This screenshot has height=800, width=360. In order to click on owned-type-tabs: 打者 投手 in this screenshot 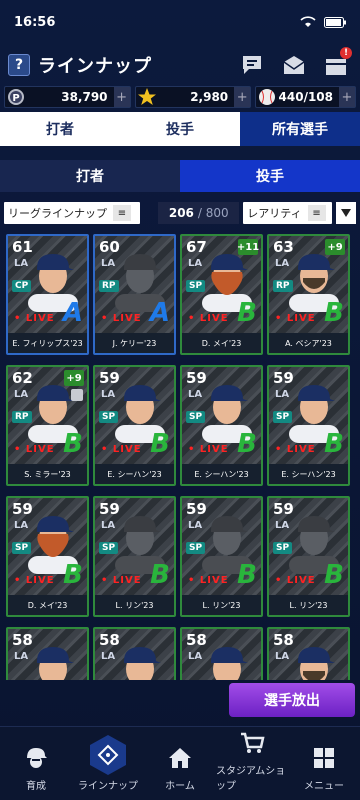, I will do `click(180, 176)`.